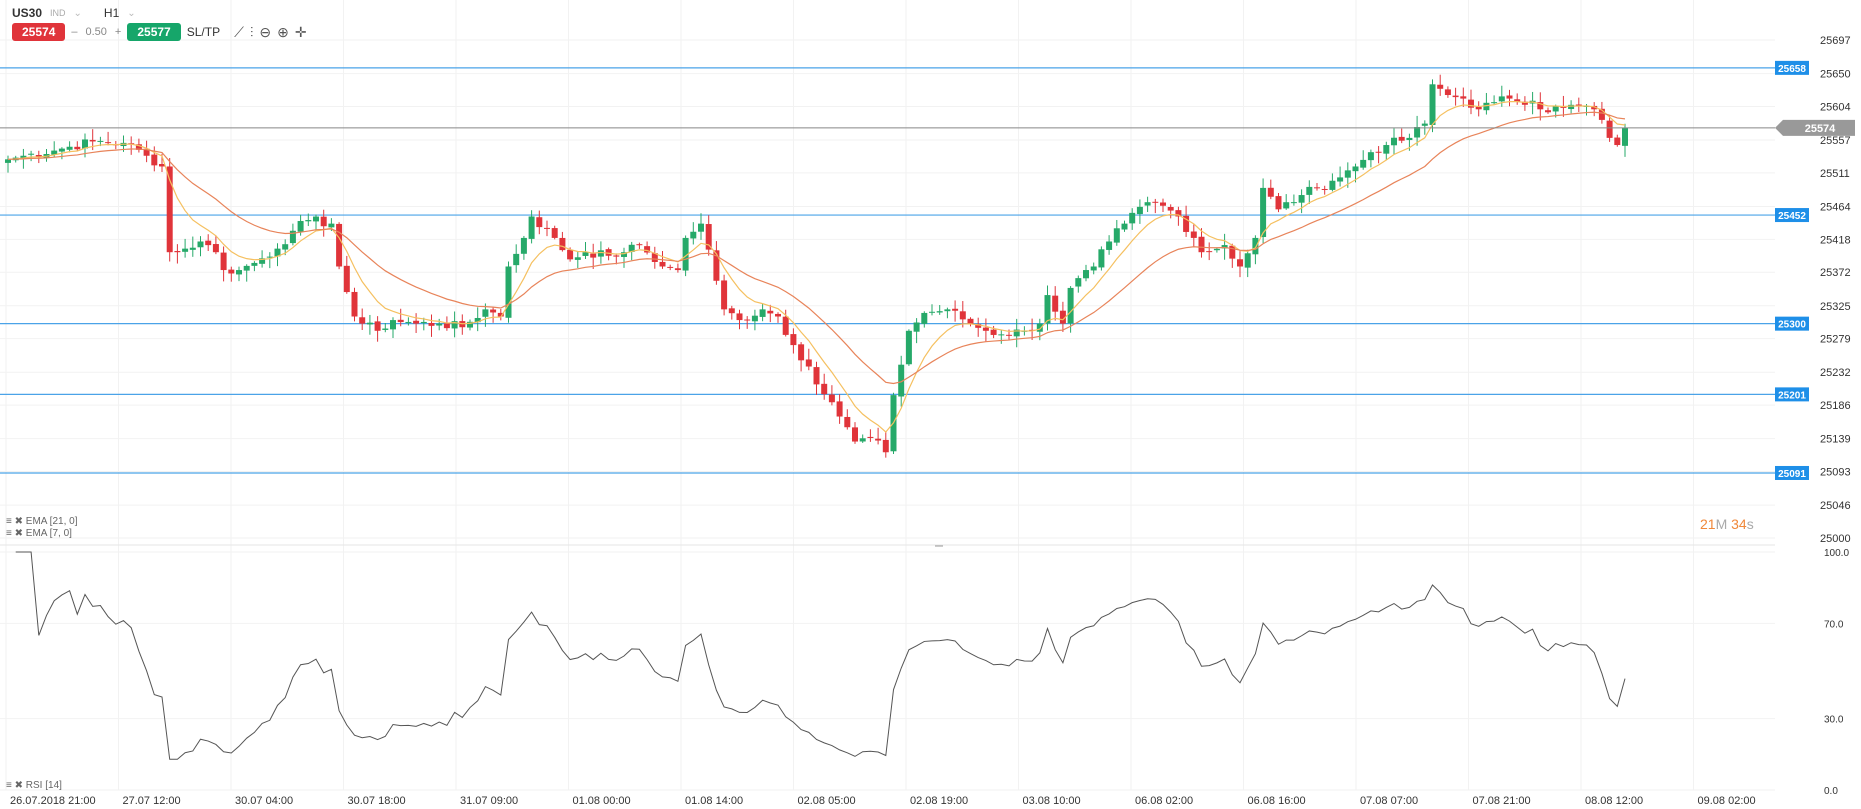 The image size is (1861, 809). Describe the element at coordinates (714, 801) in the screenshot. I see `time-axis-label: 01.08 14:00` at that location.